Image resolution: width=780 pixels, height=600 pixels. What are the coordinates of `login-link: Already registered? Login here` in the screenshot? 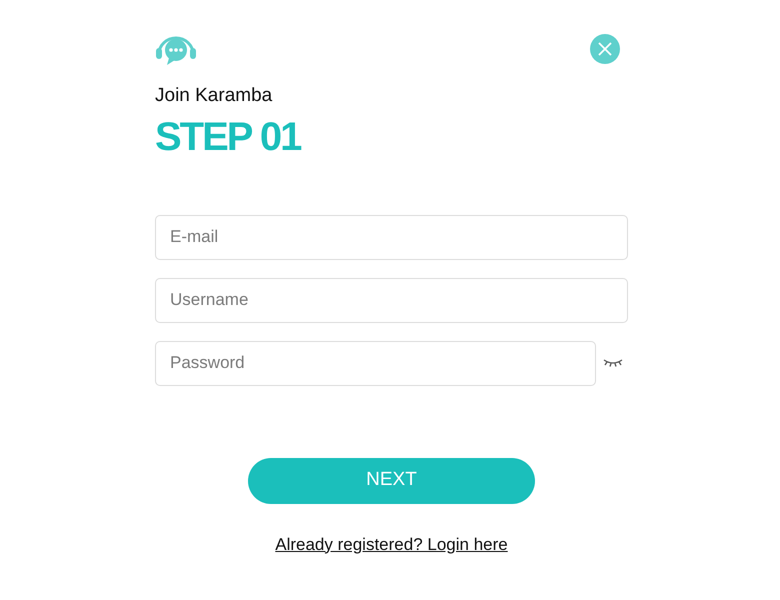 It's located at (391, 544).